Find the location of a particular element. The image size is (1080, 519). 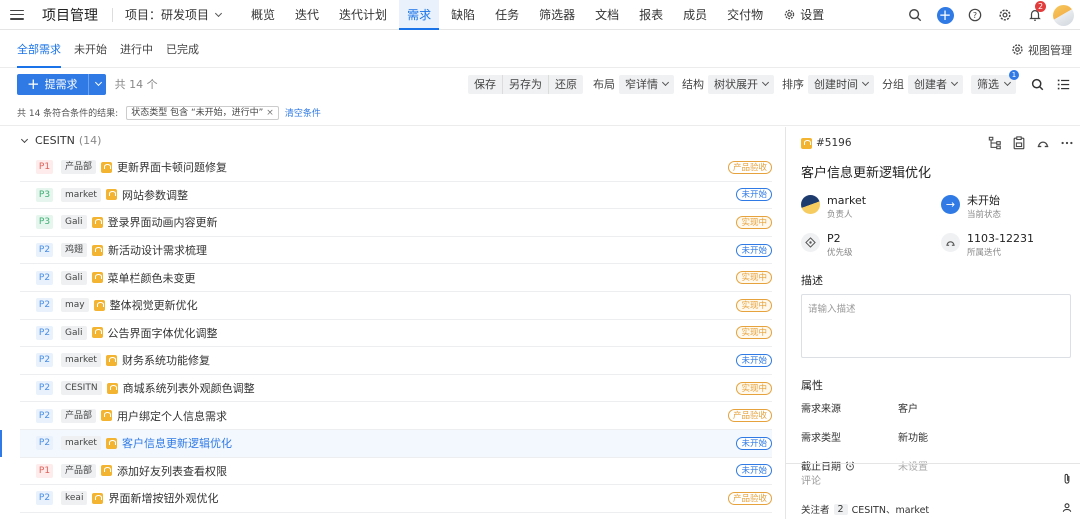

table-row: P2 keai 界面新增按钮外观优化 产品验收 is located at coordinates (396, 499).